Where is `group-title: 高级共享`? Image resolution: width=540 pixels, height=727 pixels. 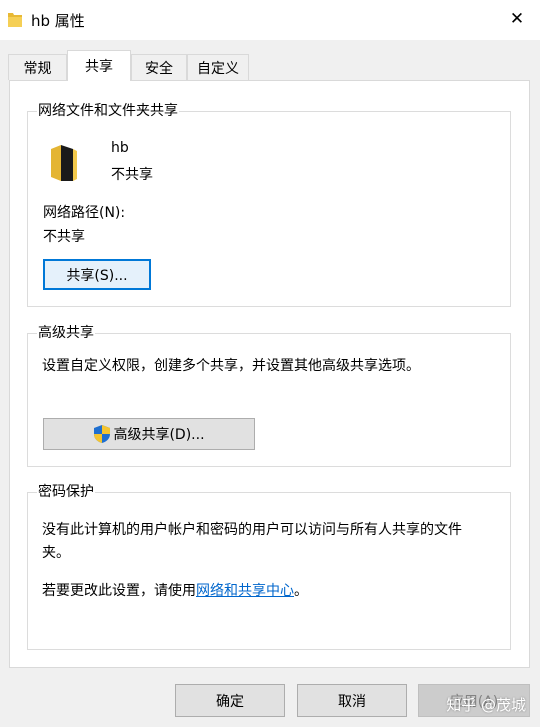 group-title: 高级共享 is located at coordinates (66, 333).